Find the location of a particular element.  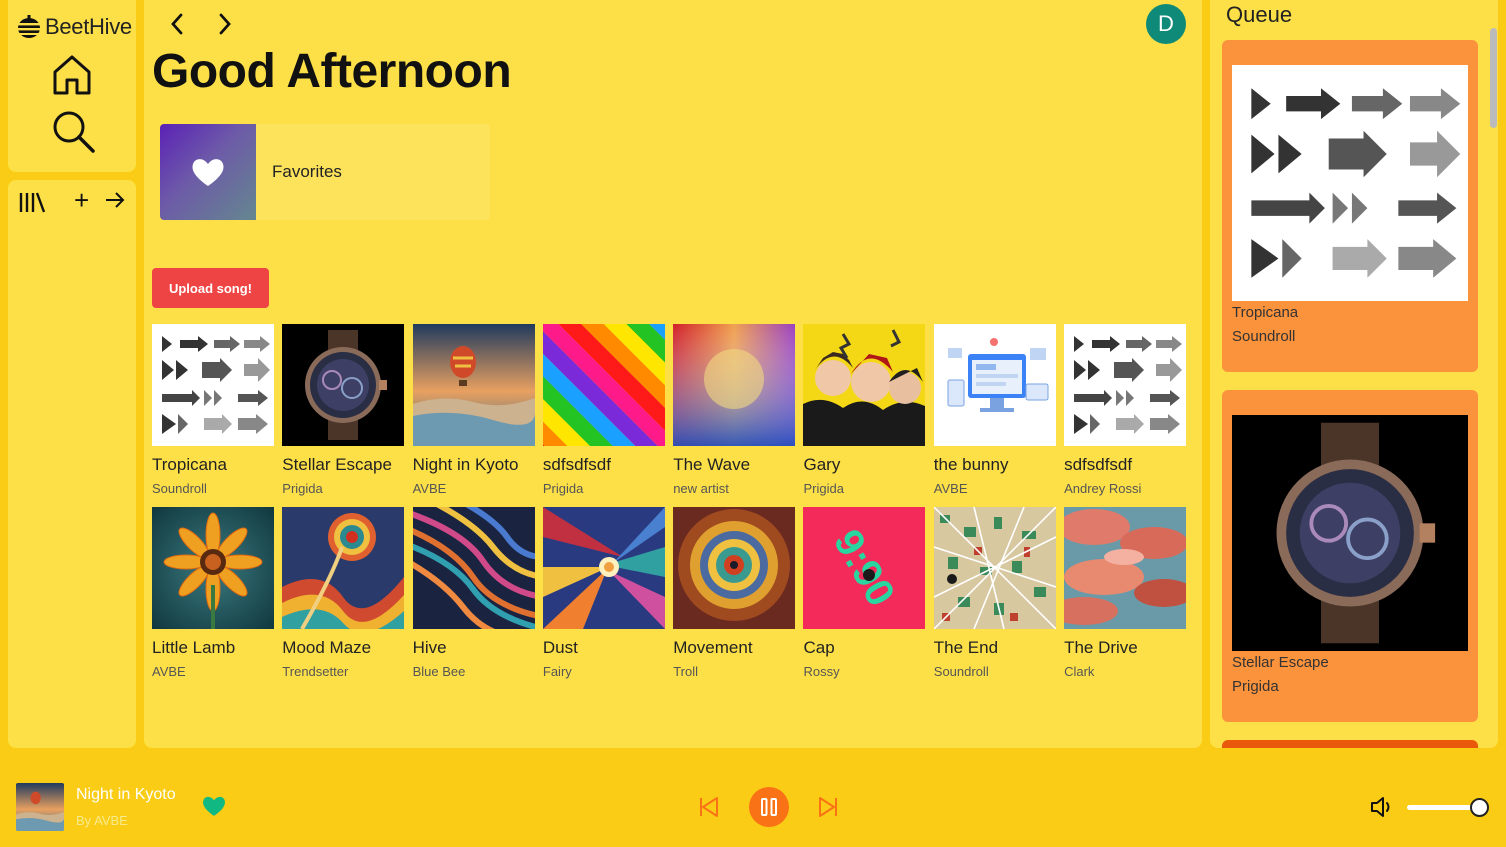

nav-panel: BeetHive is located at coordinates (72, 86).